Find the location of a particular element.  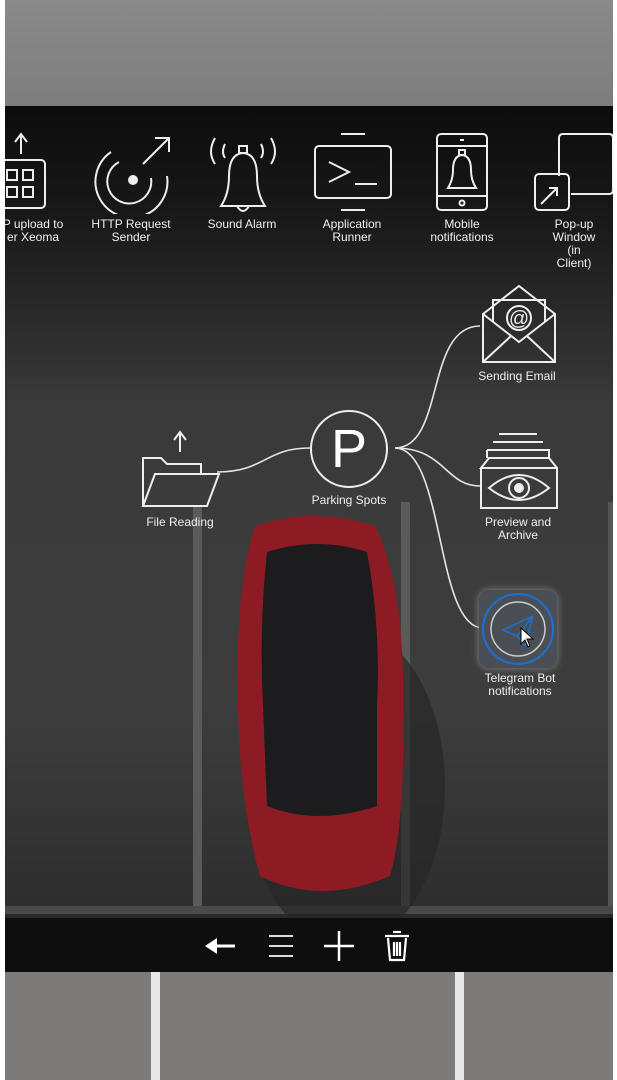

preview-archive-icon is located at coordinates (519, 471).